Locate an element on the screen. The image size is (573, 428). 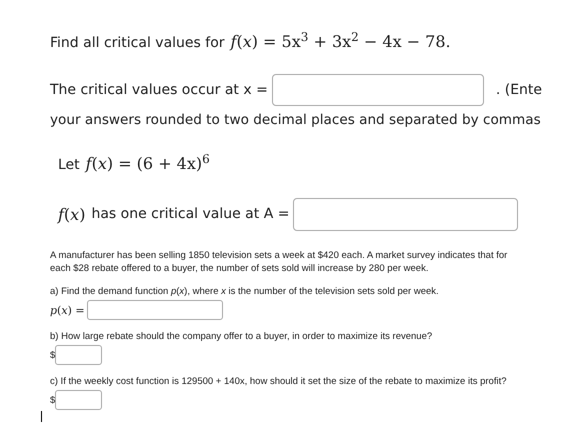
question-text: b) How large rebate should the company offer to a buyer, in order to maximize its revenue? is located at coordinates (242, 337).